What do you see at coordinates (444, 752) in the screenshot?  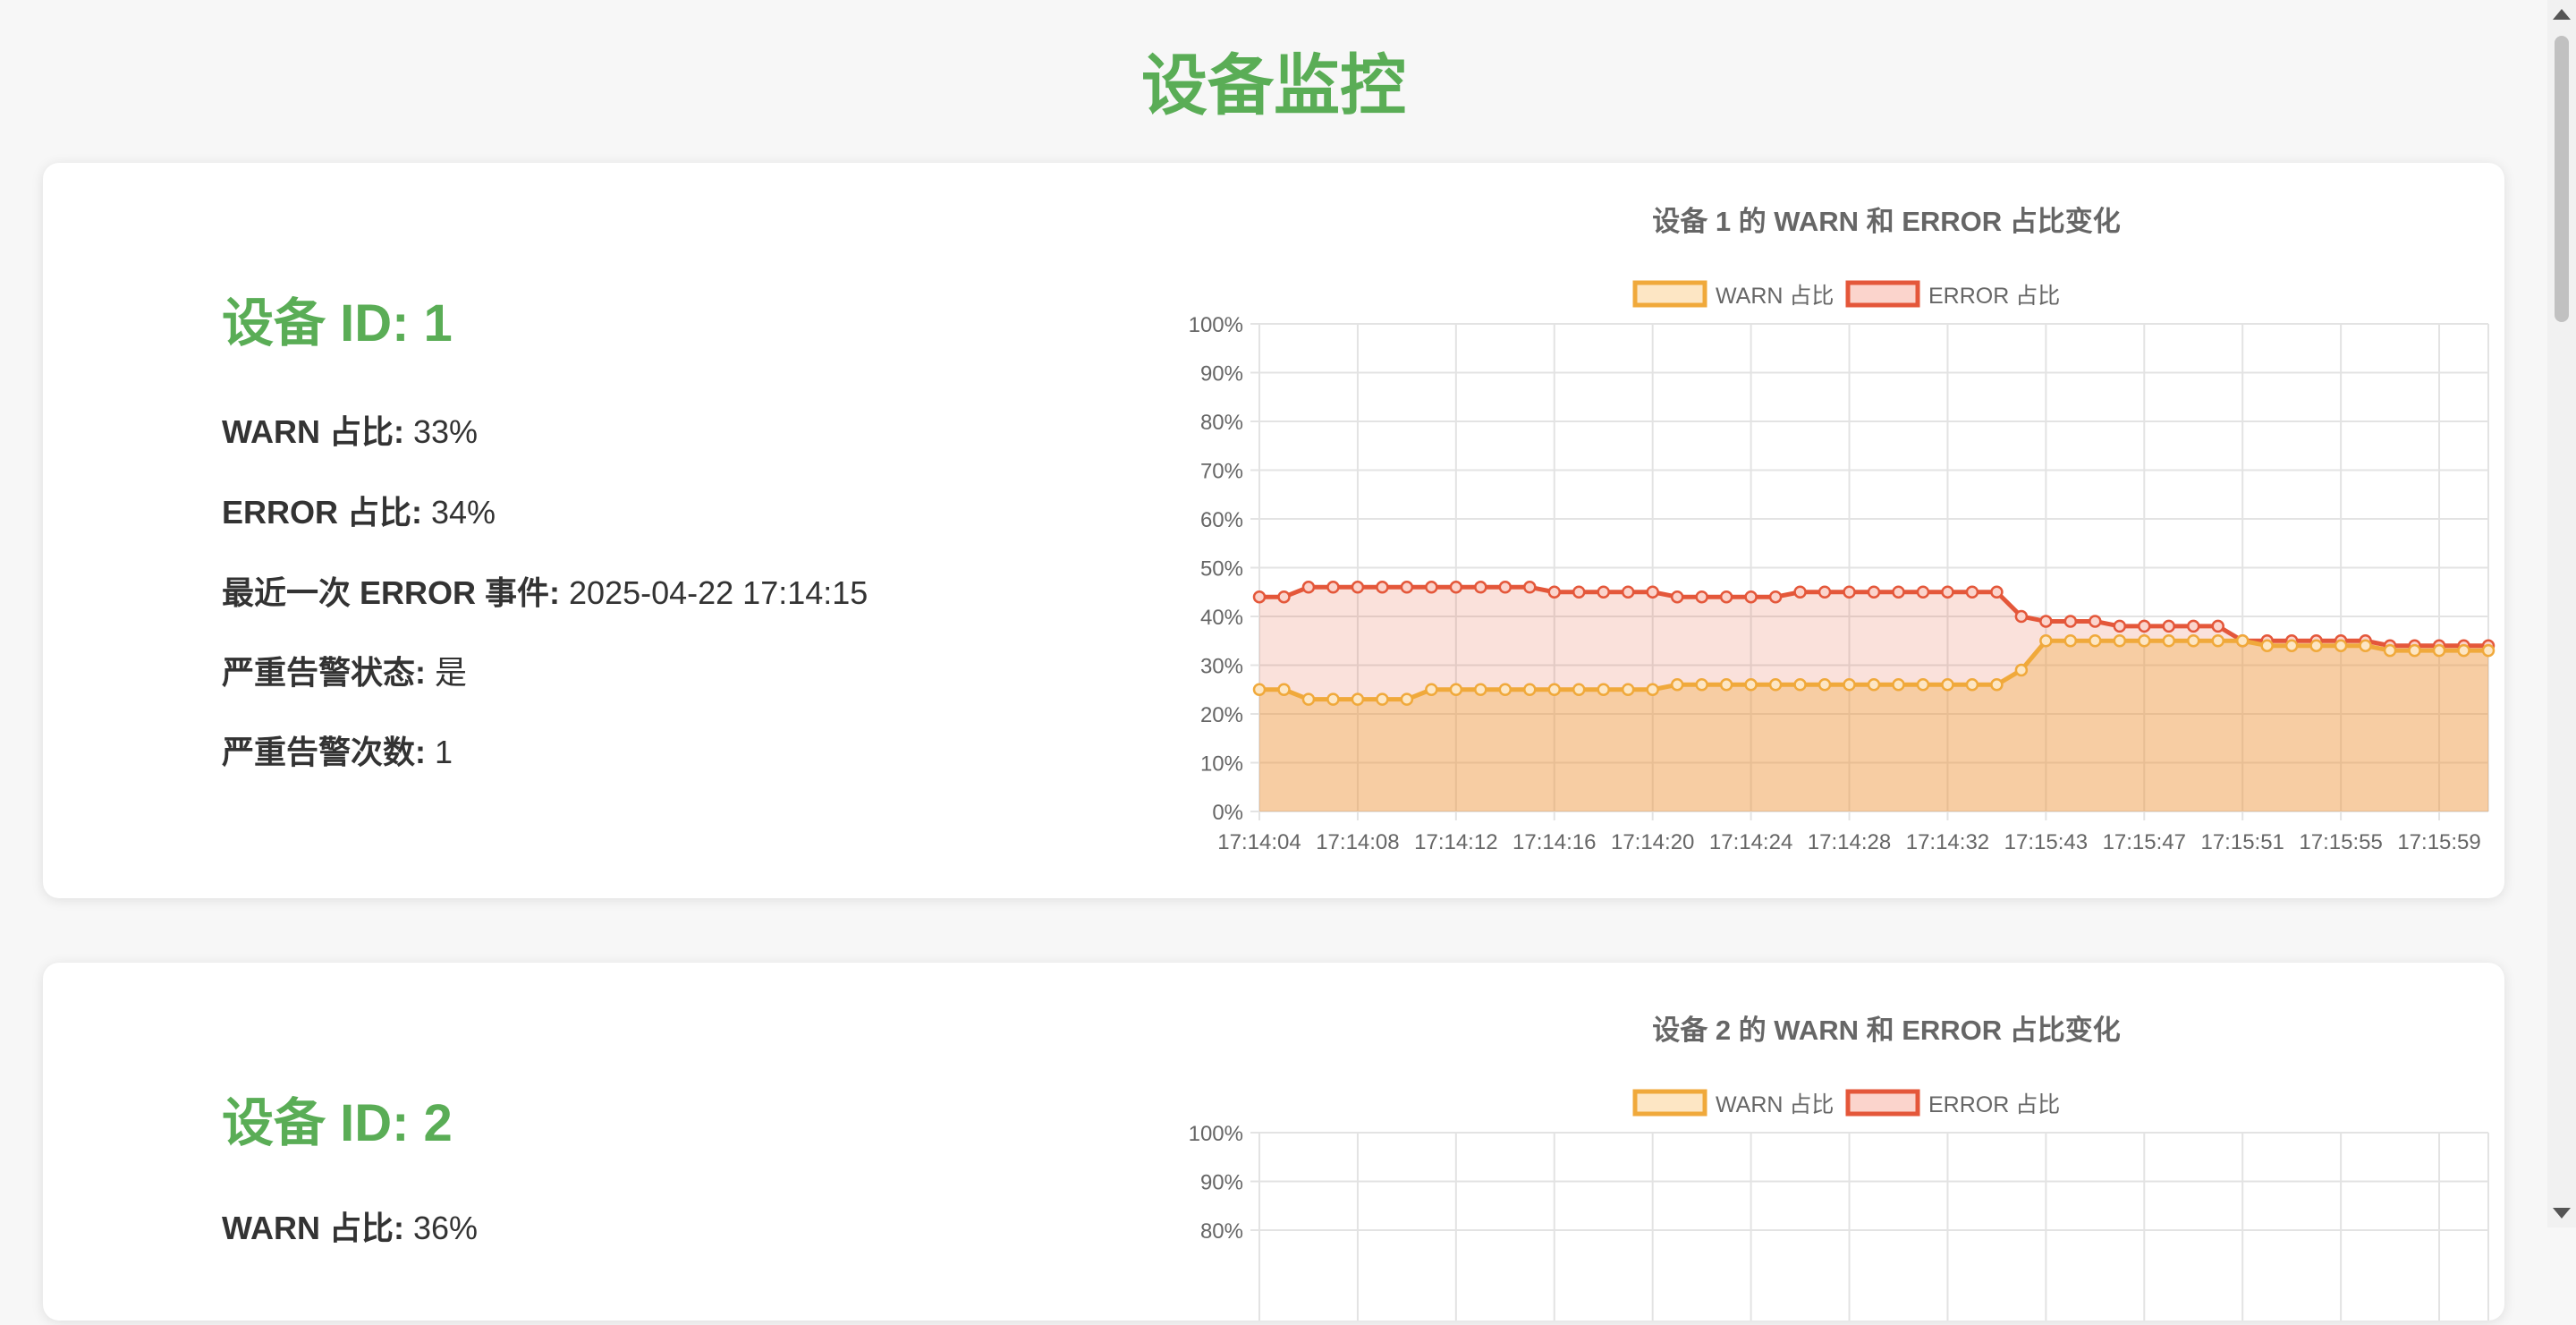 I see `alarm-count-value: 1` at bounding box center [444, 752].